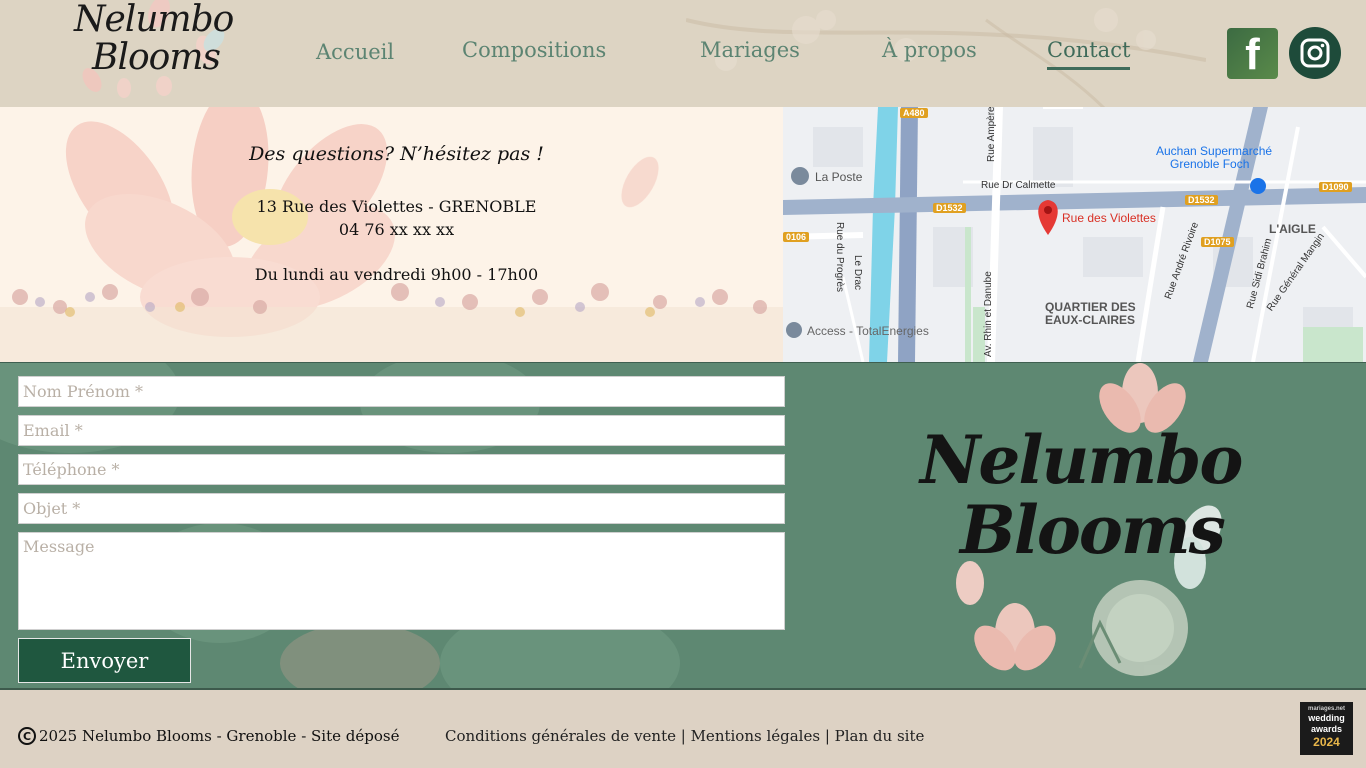 This screenshot has width=1366, height=768. I want to click on nav-item-accueil: Accueil, so click(355, 52).